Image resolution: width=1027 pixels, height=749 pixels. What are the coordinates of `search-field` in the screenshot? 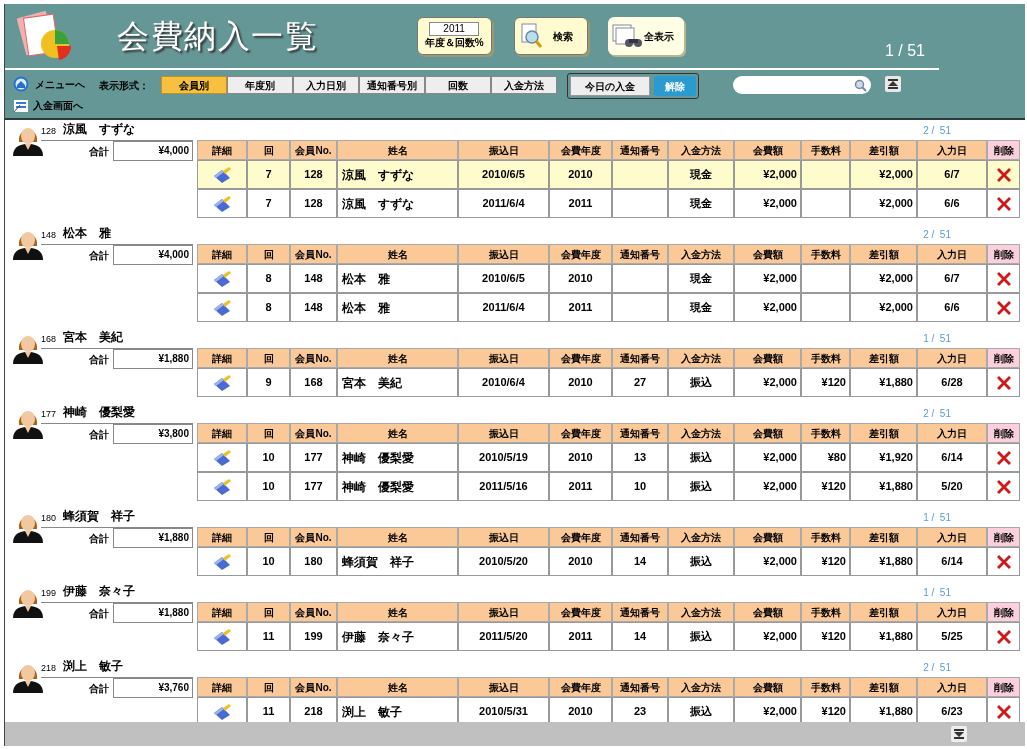 It's located at (802, 85).